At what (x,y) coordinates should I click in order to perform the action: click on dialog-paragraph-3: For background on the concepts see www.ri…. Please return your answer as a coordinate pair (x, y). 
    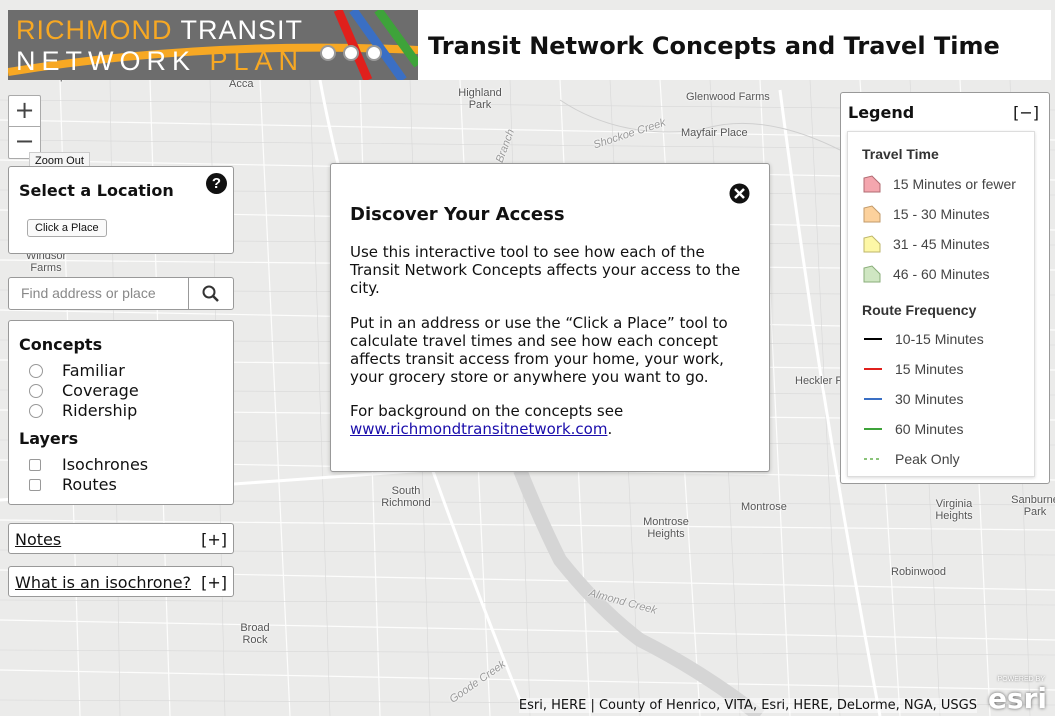
    Looking at the image, I should click on (487, 420).